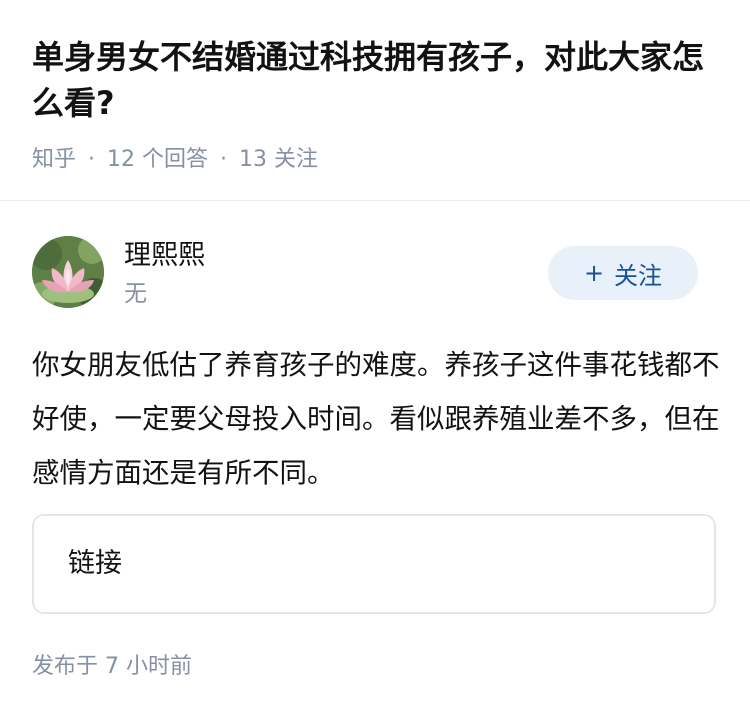 This screenshot has height=720, width=750. I want to click on plus-icon: +, so click(594, 273).